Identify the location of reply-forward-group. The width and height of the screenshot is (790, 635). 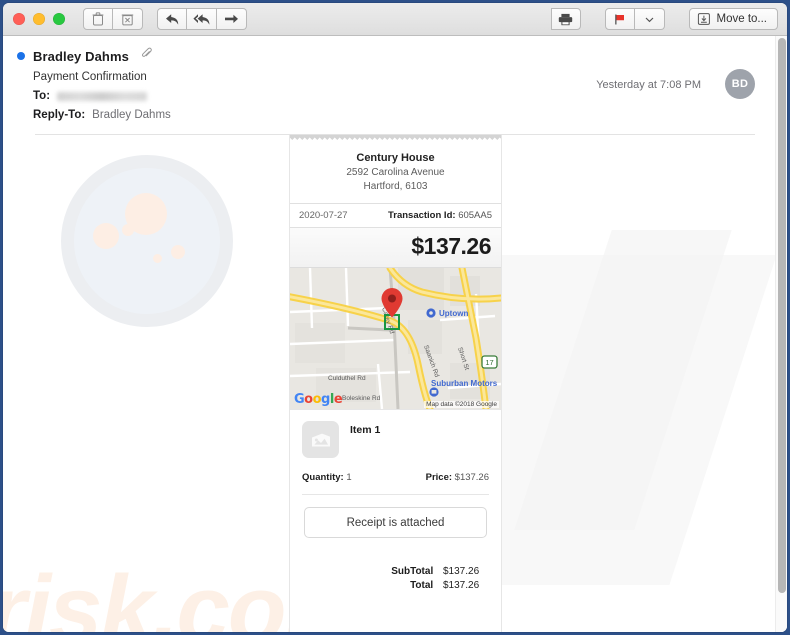
(202, 19).